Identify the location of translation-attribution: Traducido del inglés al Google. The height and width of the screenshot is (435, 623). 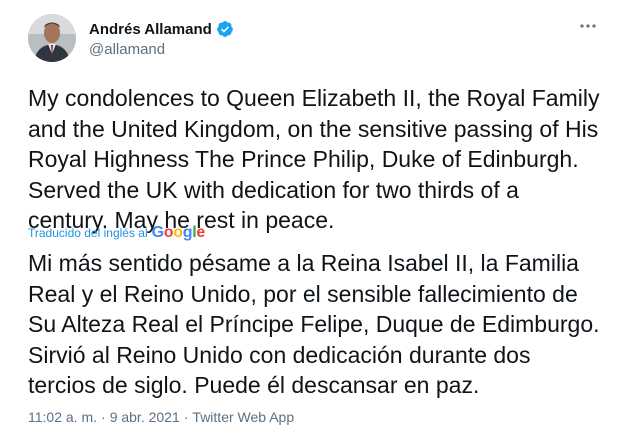
(116, 233).